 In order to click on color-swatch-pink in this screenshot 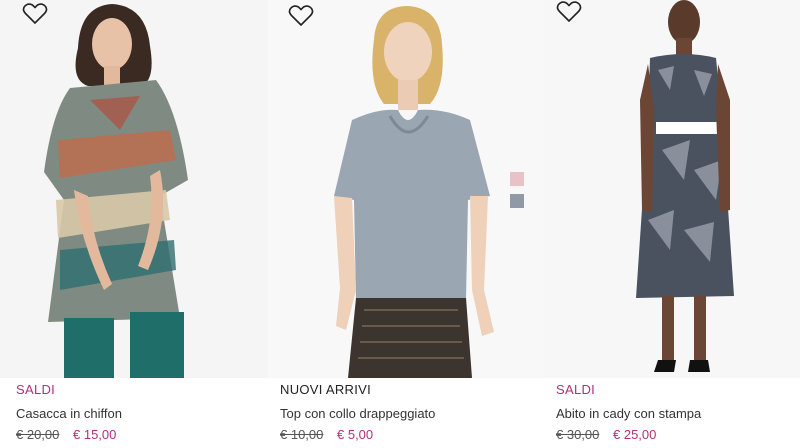, I will do `click(517, 179)`.